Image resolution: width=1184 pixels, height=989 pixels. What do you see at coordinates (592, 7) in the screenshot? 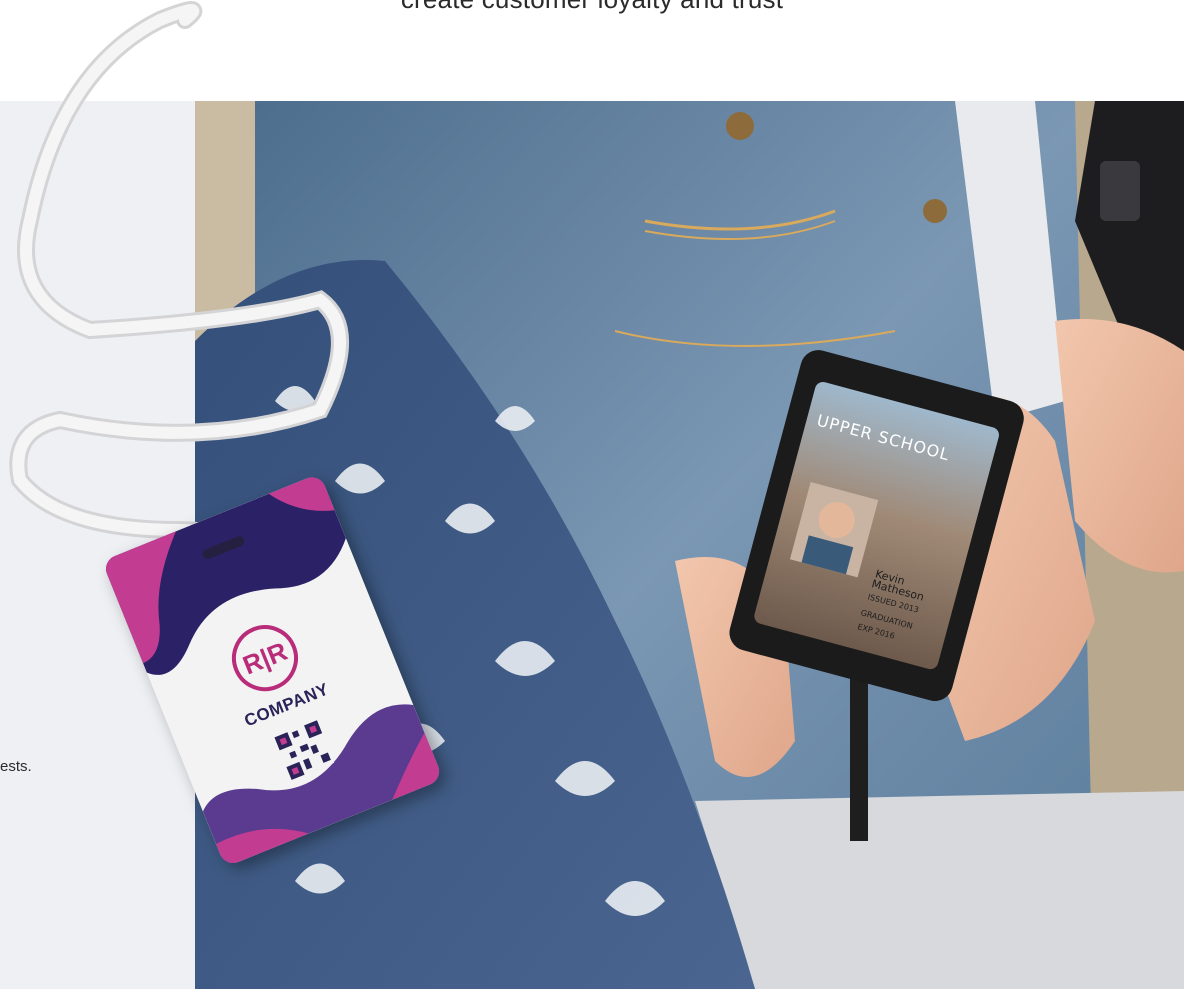
I see `headline: create customer loyalty and trust` at bounding box center [592, 7].